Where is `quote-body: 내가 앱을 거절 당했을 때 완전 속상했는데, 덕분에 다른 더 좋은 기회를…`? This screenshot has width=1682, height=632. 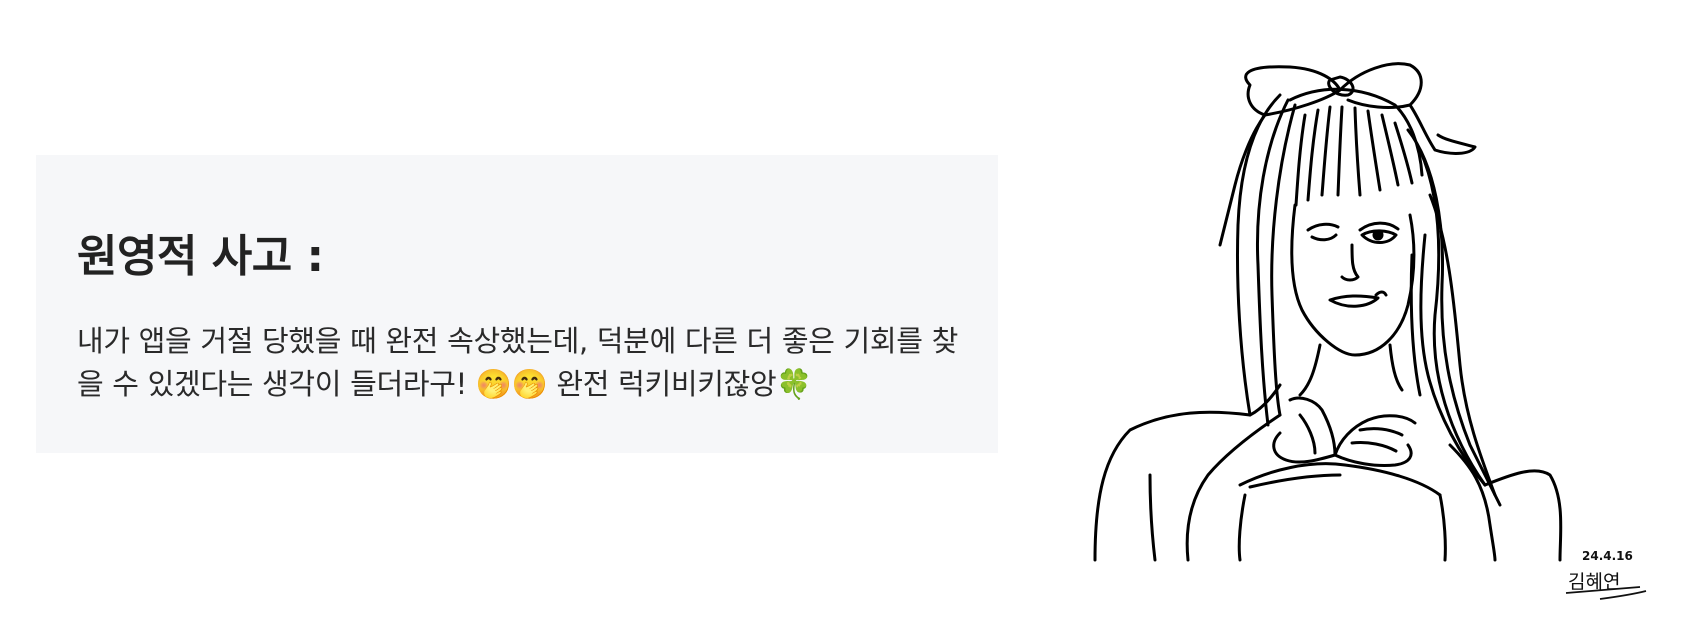 quote-body: 내가 앱을 거절 당했을 때 완전 속상했는데, 덕분에 다른 더 좋은 기회를… is located at coordinates (517, 362).